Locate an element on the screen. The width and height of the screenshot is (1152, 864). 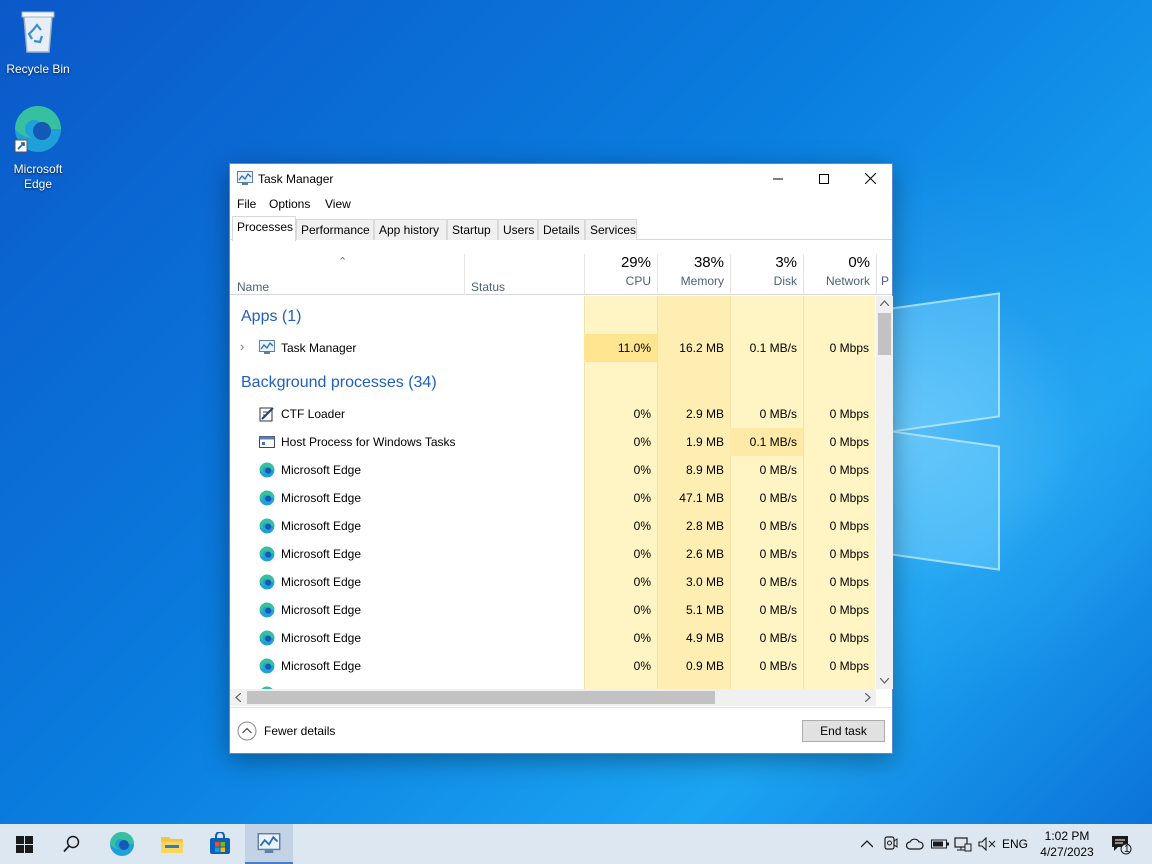
column-memory: 38% Memory is located at coordinates (693, 274).